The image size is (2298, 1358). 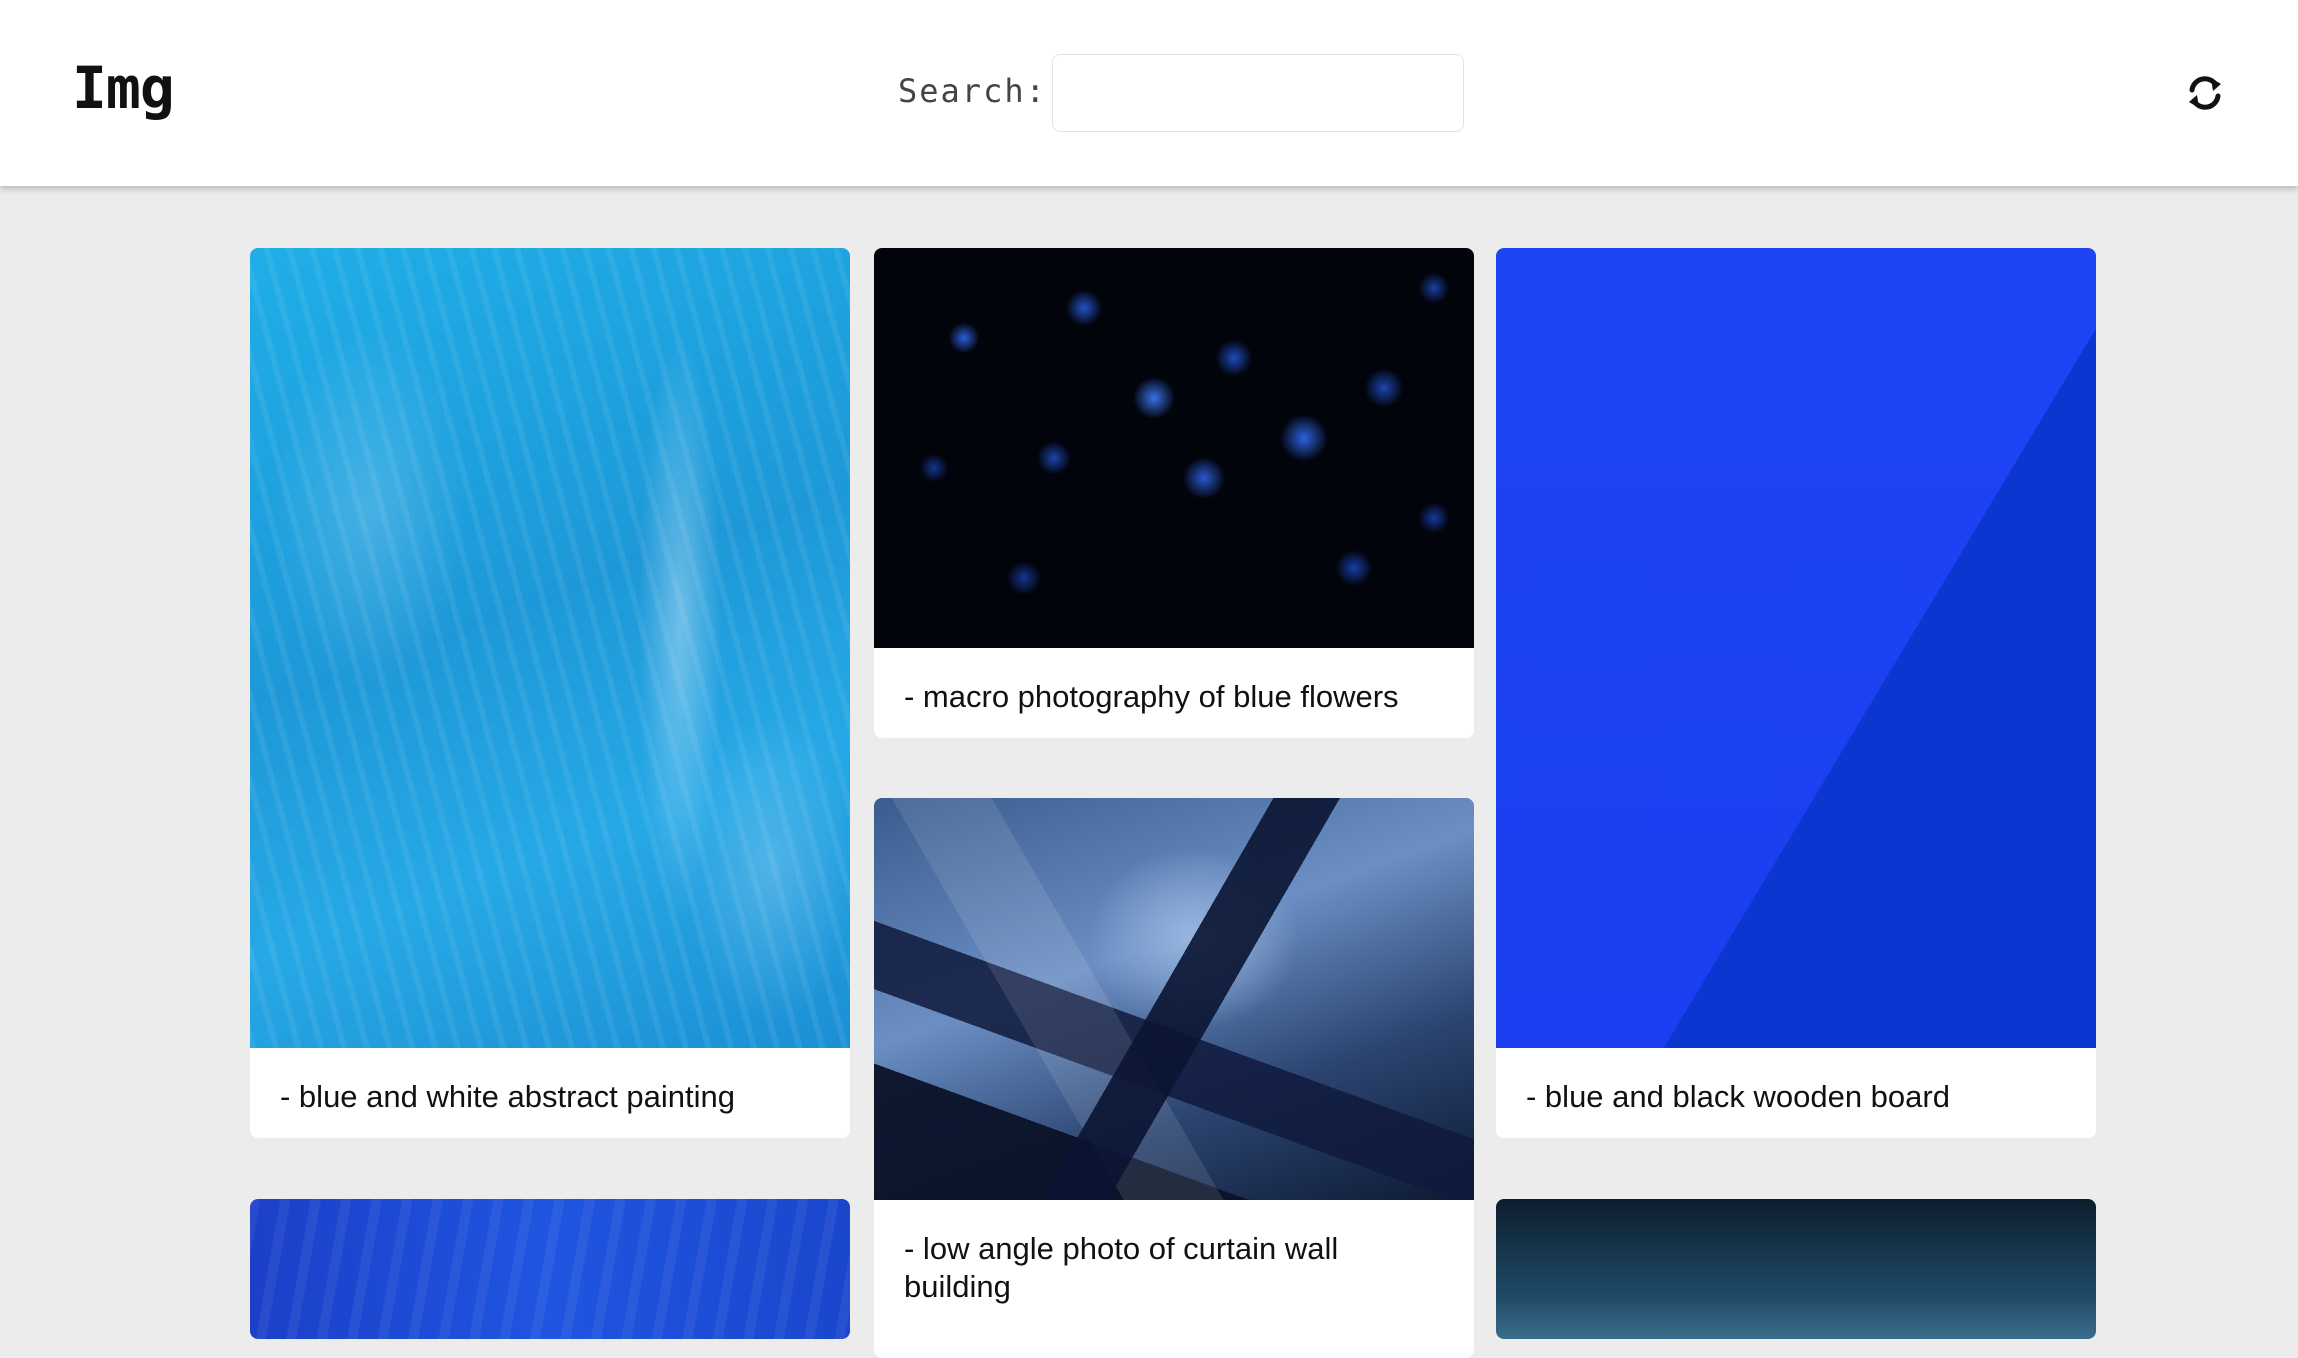 What do you see at coordinates (123, 88) in the screenshot?
I see `app-logo: Img` at bounding box center [123, 88].